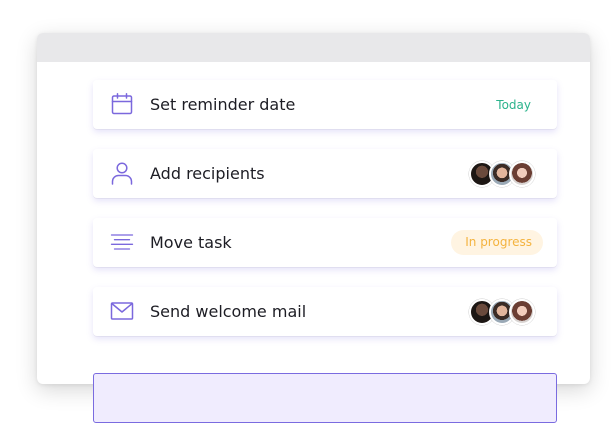  I want to click on mail-icon, so click(122, 311).